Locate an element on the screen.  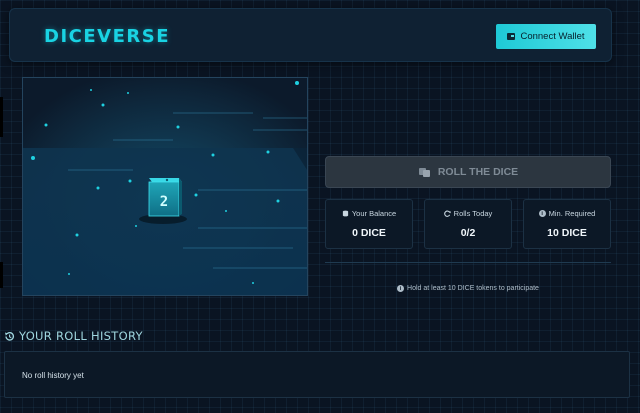
history-empty-message: No roll history yet is located at coordinates (53, 375).